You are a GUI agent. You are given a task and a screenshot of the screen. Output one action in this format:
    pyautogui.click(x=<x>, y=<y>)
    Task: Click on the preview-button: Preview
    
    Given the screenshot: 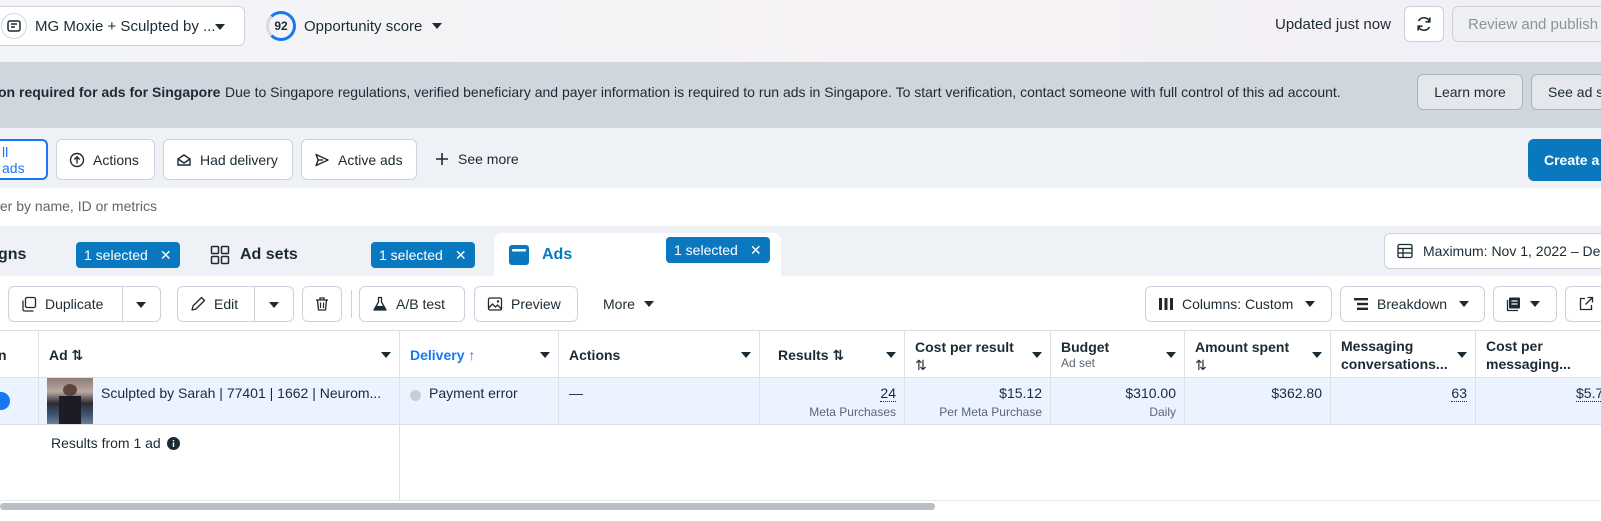 What is the action you would take?
    pyautogui.click(x=526, y=304)
    